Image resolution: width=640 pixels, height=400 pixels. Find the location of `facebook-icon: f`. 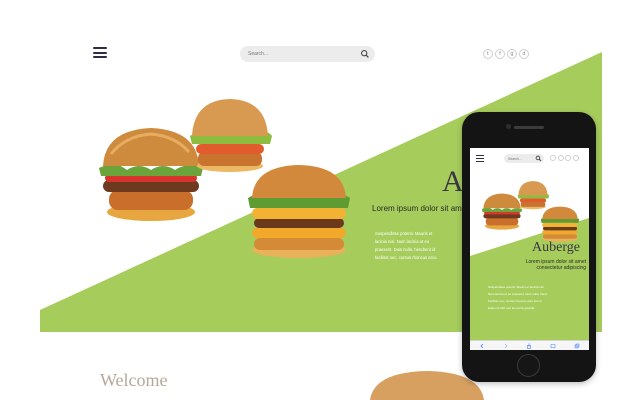

facebook-icon: f is located at coordinates (500, 54).